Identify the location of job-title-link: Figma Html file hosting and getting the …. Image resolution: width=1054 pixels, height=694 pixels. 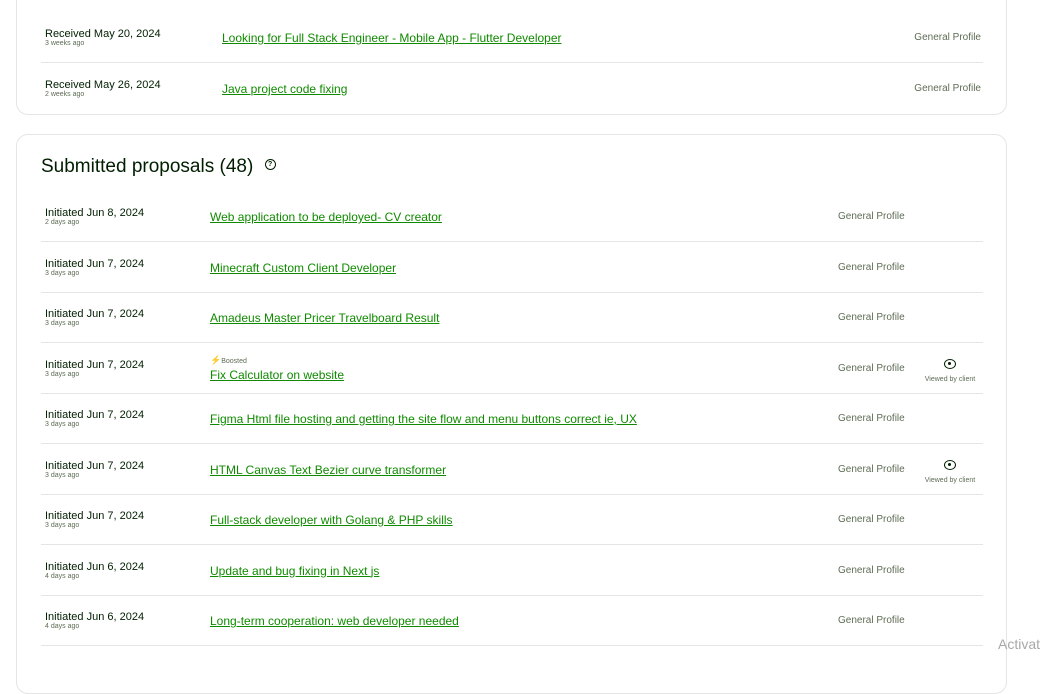
(423, 419).